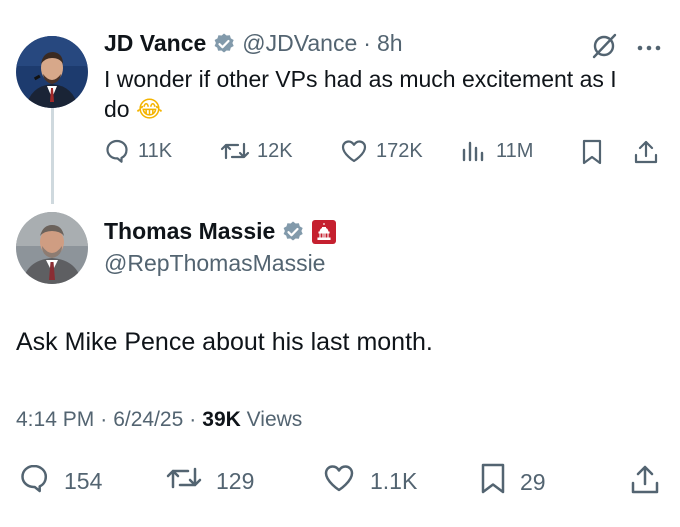 Image resolution: width=680 pixels, height=527 pixels. Describe the element at coordinates (148, 420) in the screenshot. I see `post-date: 6/24/25` at that location.